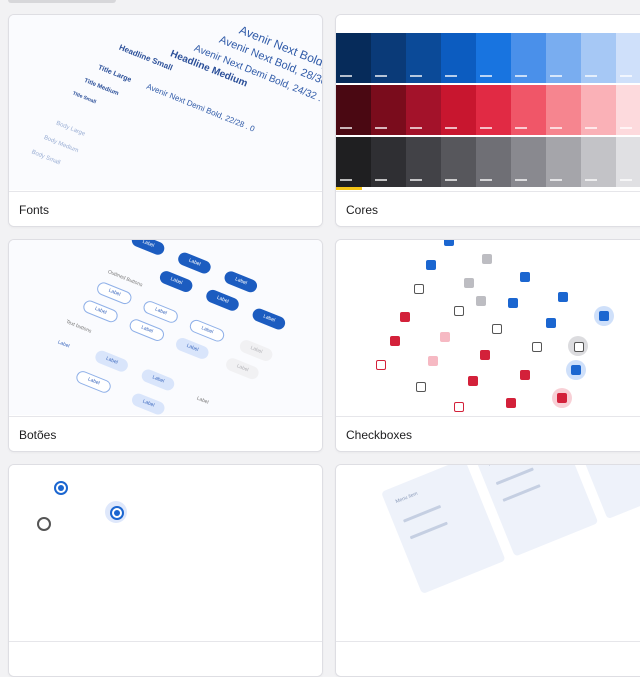  I want to click on radio-selected-sample, so click(117, 513).